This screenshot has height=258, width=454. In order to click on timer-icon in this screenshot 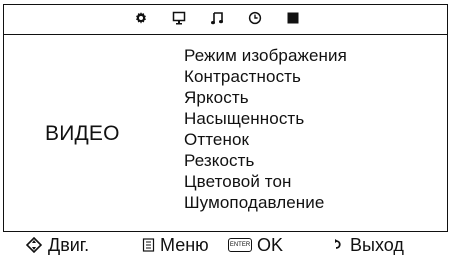, I will do `click(255, 18)`.